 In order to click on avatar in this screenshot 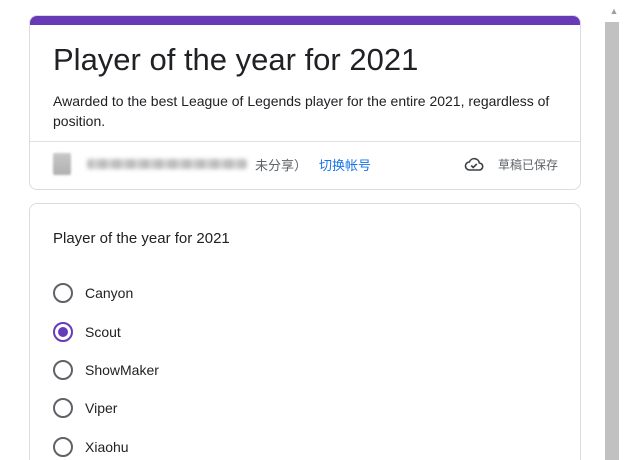, I will do `click(62, 164)`.